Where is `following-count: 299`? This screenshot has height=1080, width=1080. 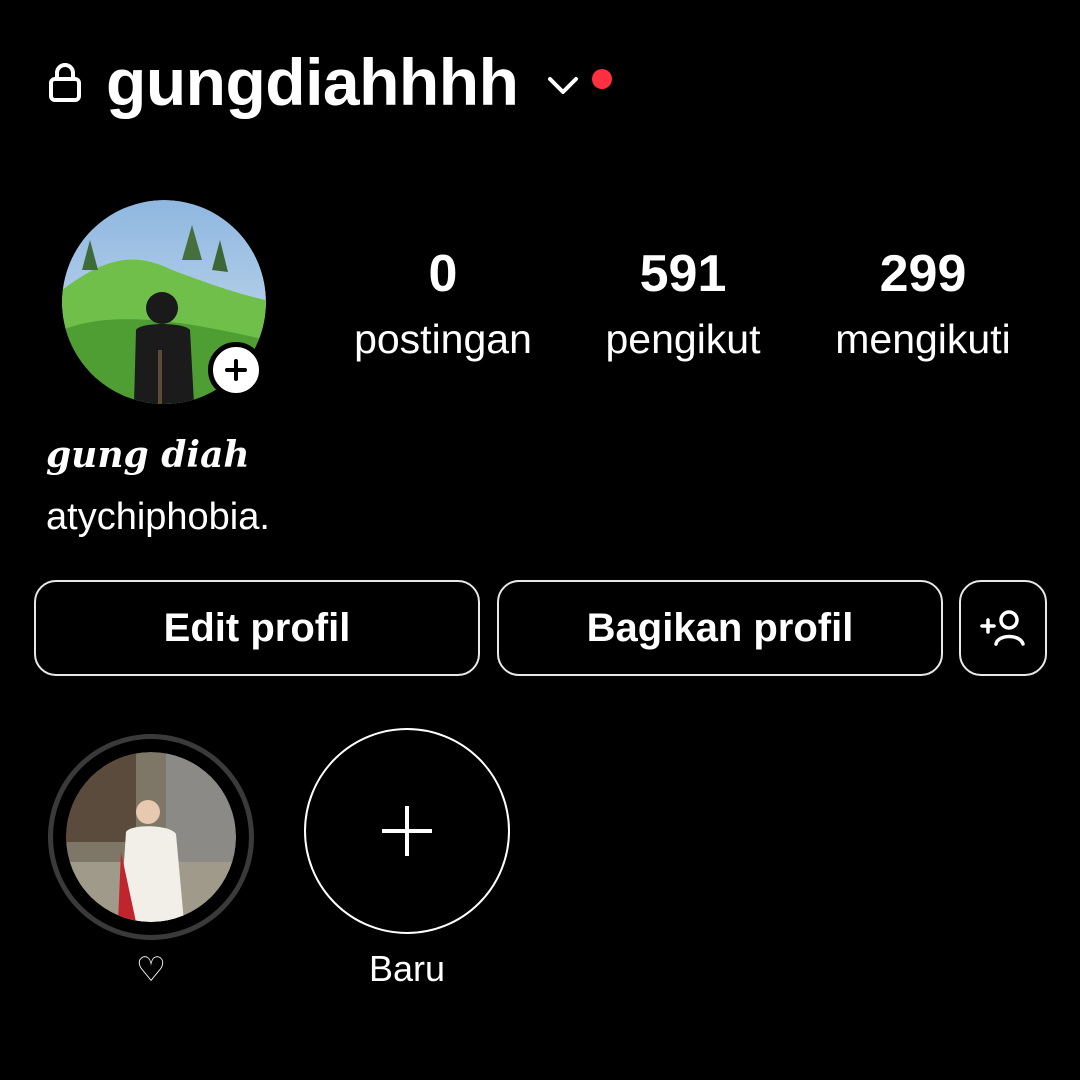
following-count: 299 is located at coordinates (923, 274).